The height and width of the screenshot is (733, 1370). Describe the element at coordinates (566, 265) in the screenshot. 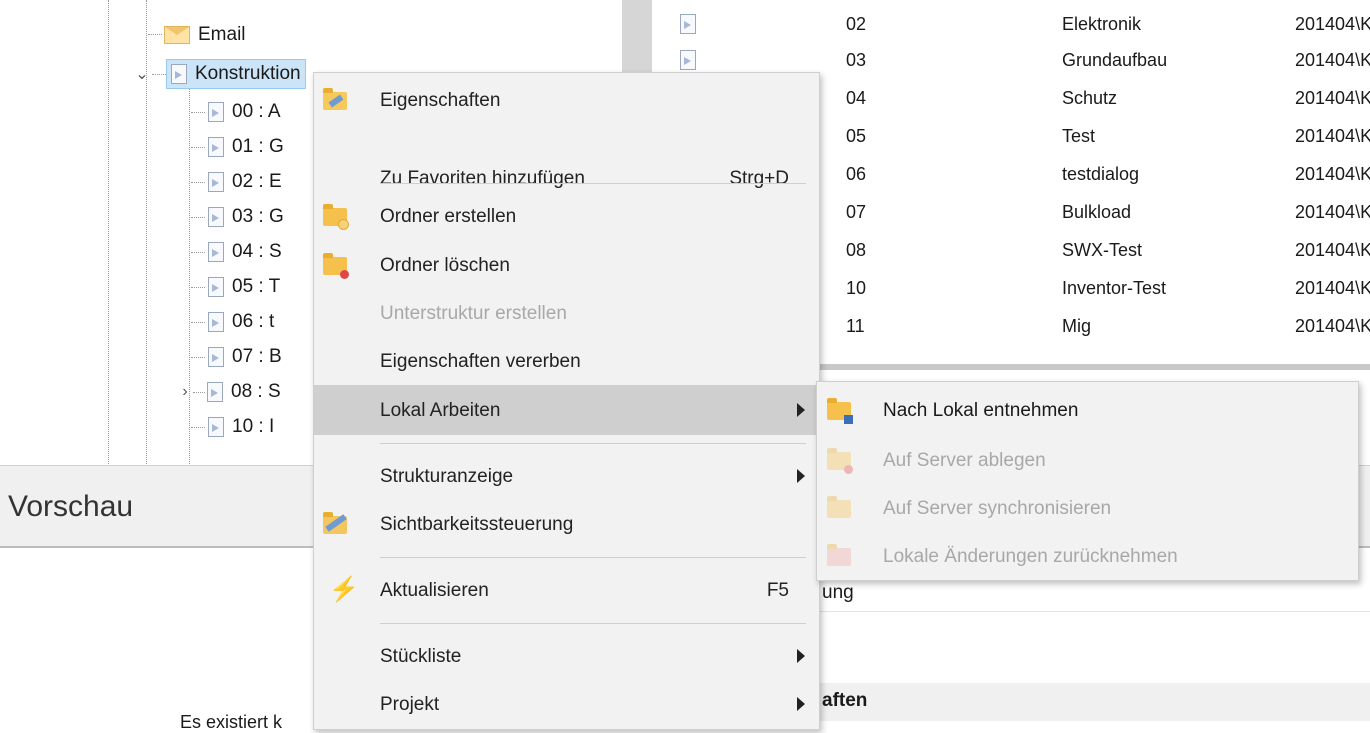

I see `menu-item-ordner-loeschen: Ordner löschen` at that location.